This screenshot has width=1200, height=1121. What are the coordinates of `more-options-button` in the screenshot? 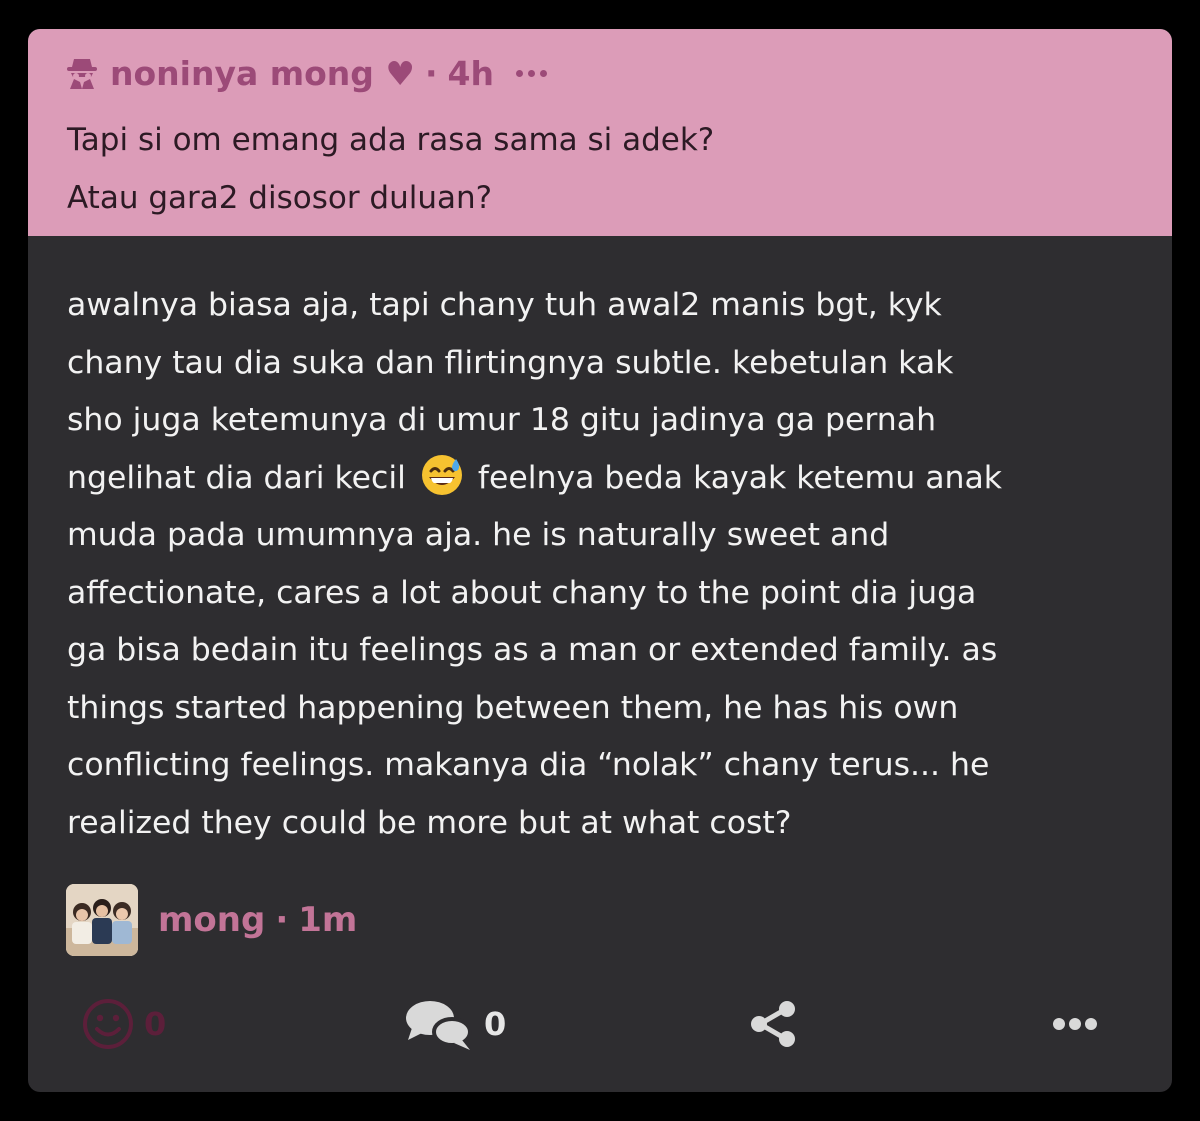 It's located at (1075, 1024).